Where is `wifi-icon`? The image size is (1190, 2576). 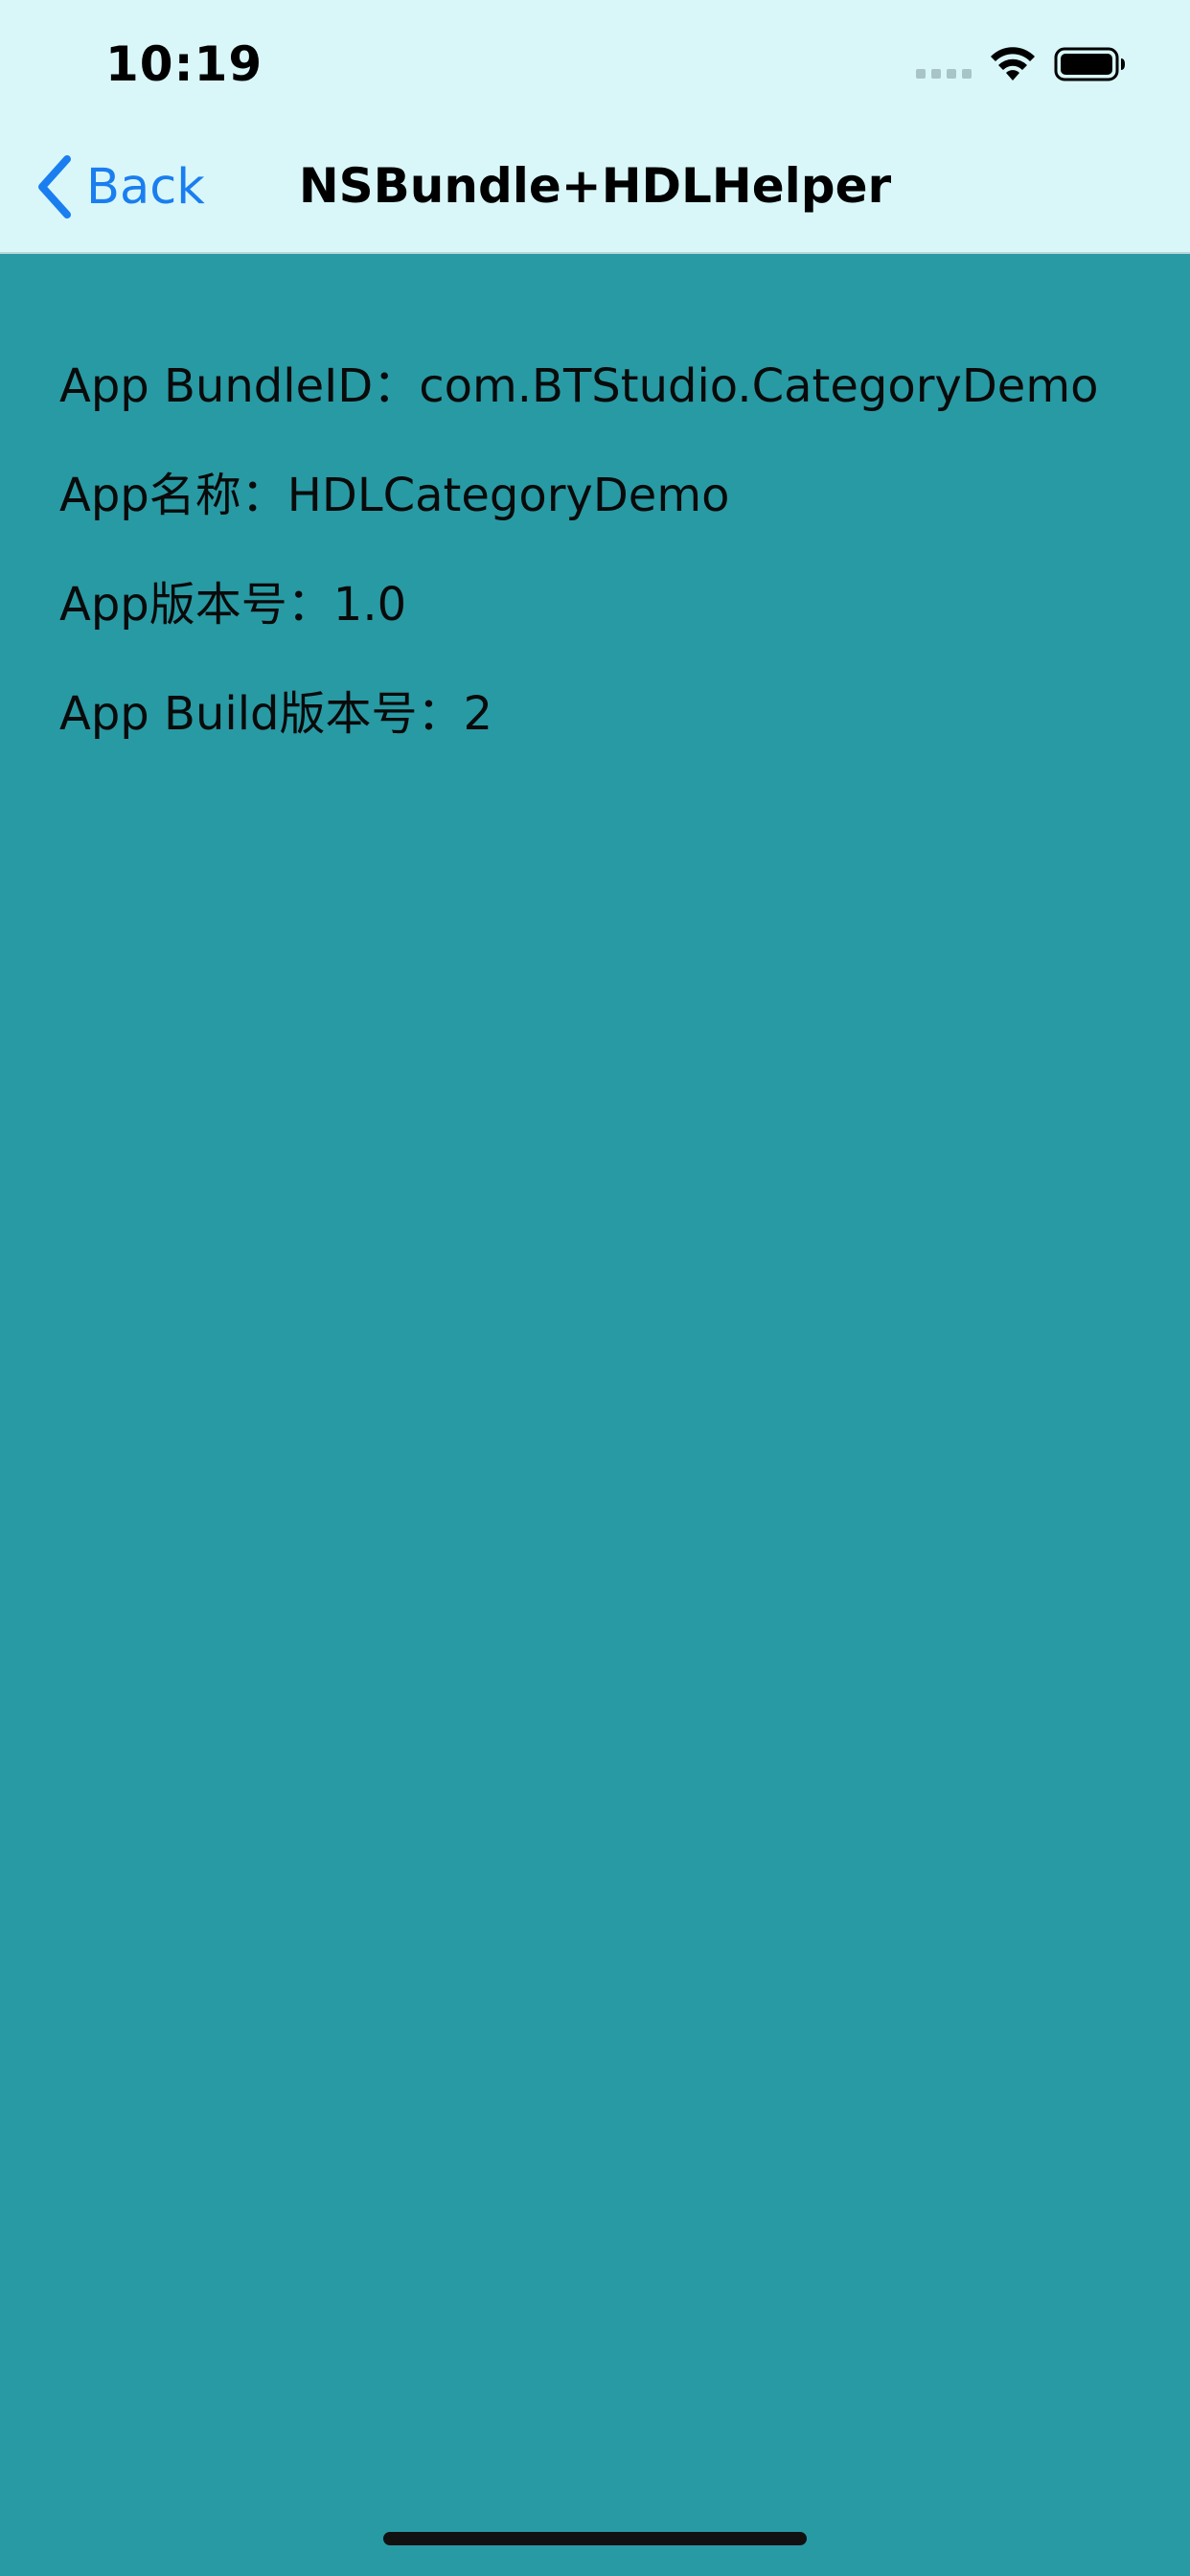
wifi-icon is located at coordinates (1013, 63).